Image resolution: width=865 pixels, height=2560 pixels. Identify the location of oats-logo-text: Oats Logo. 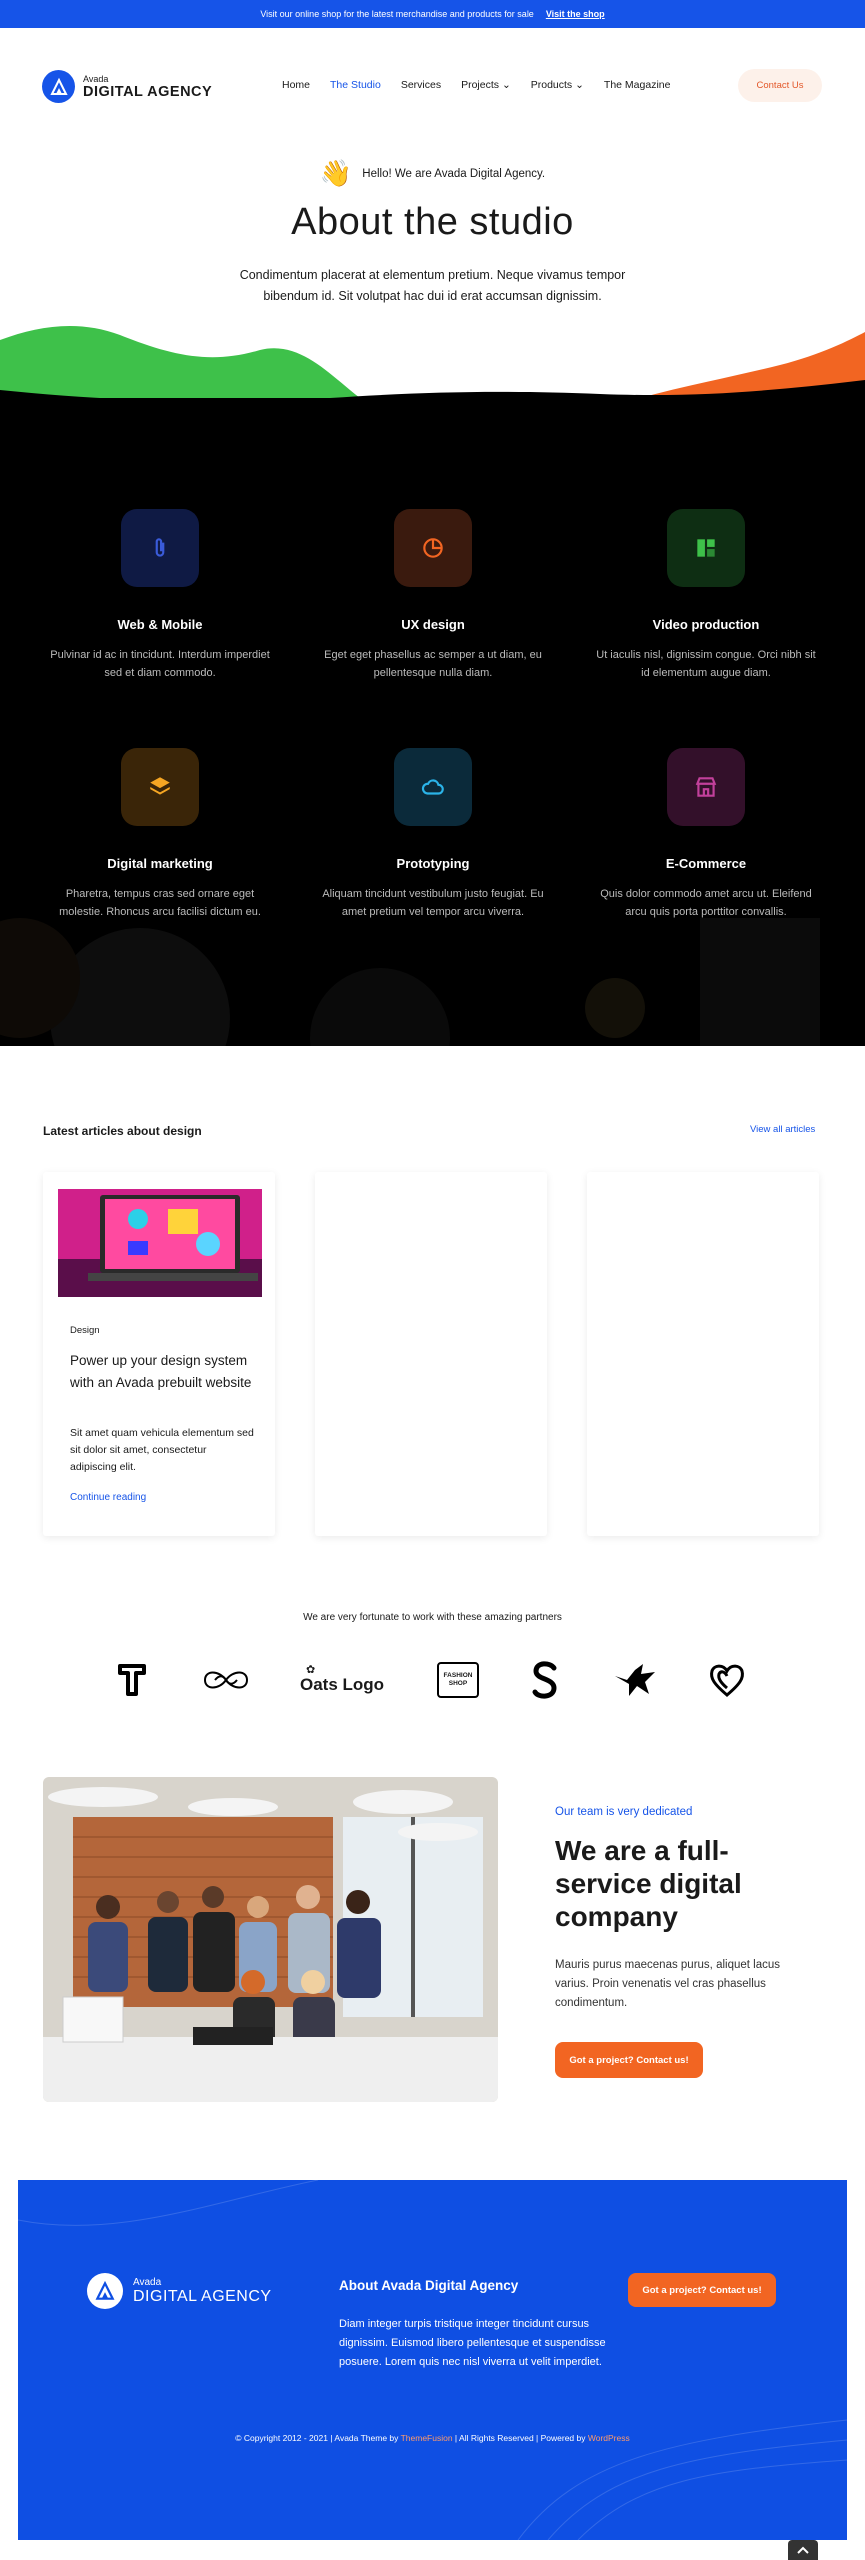
(342, 1684).